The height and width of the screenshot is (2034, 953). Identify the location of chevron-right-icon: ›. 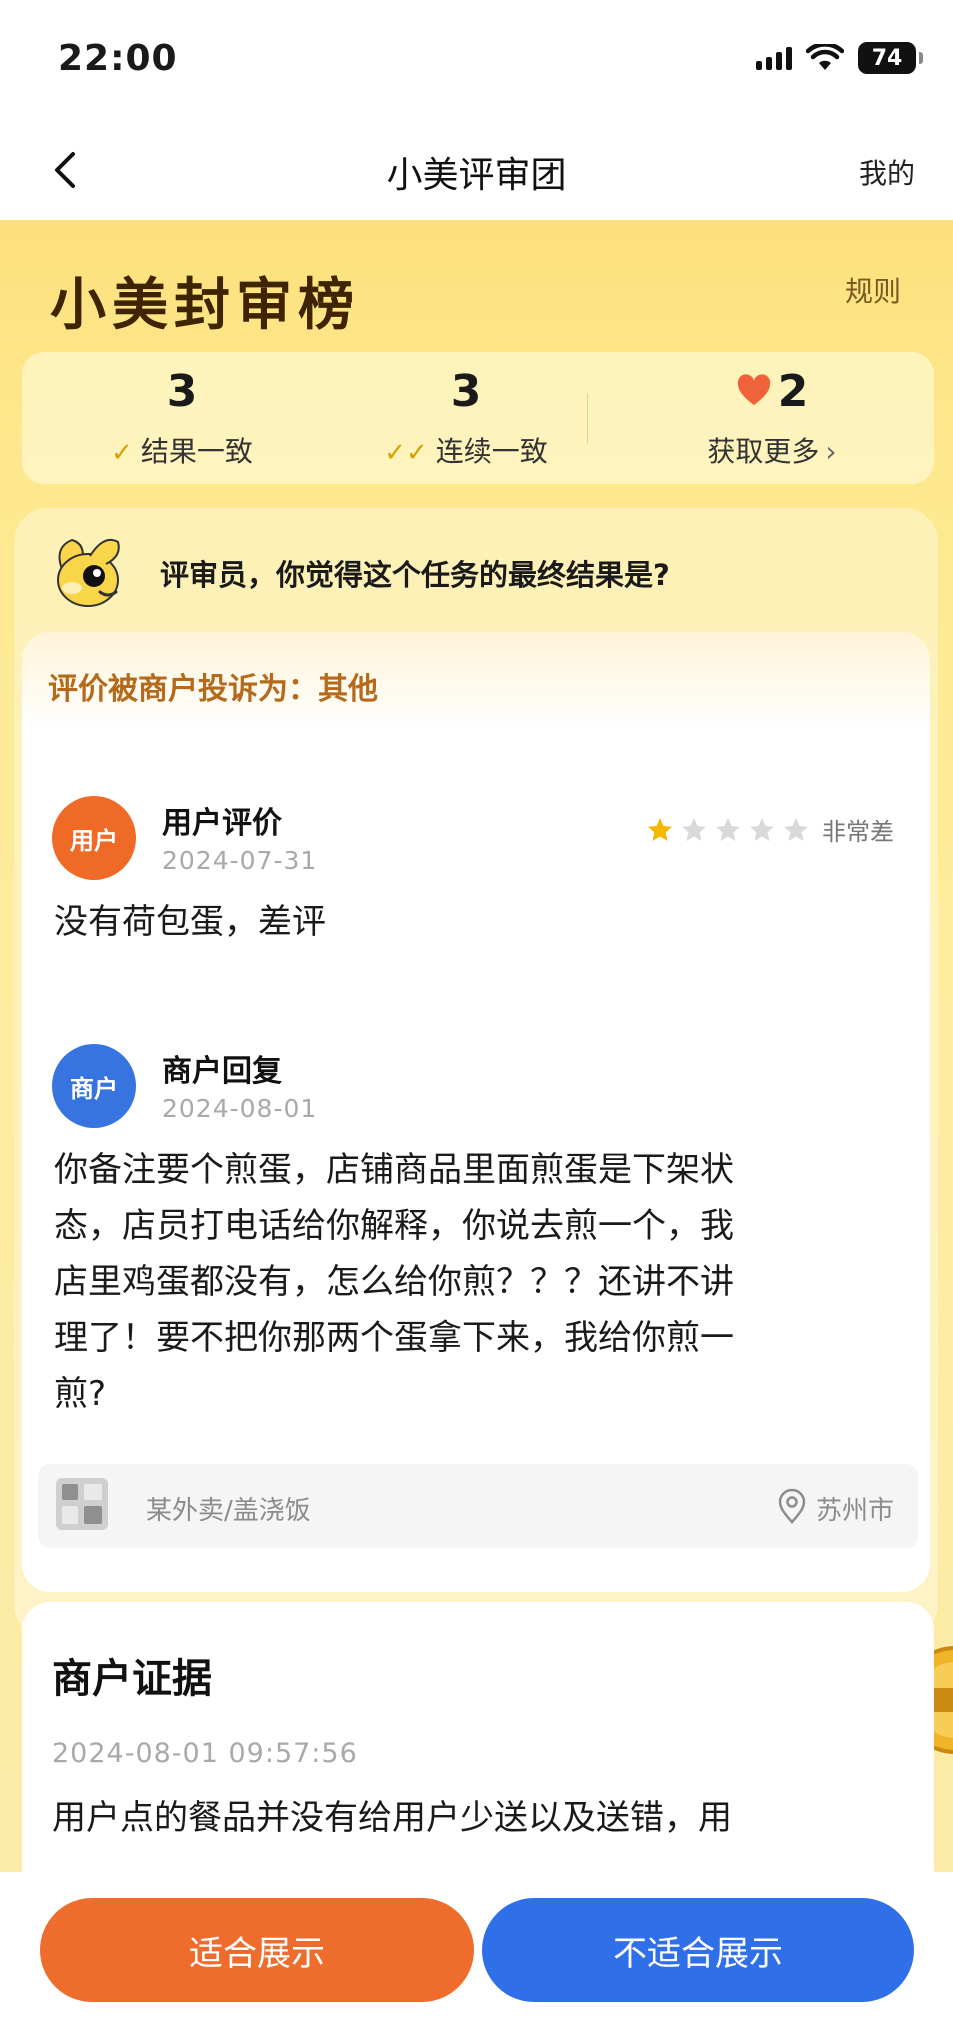
(831, 451).